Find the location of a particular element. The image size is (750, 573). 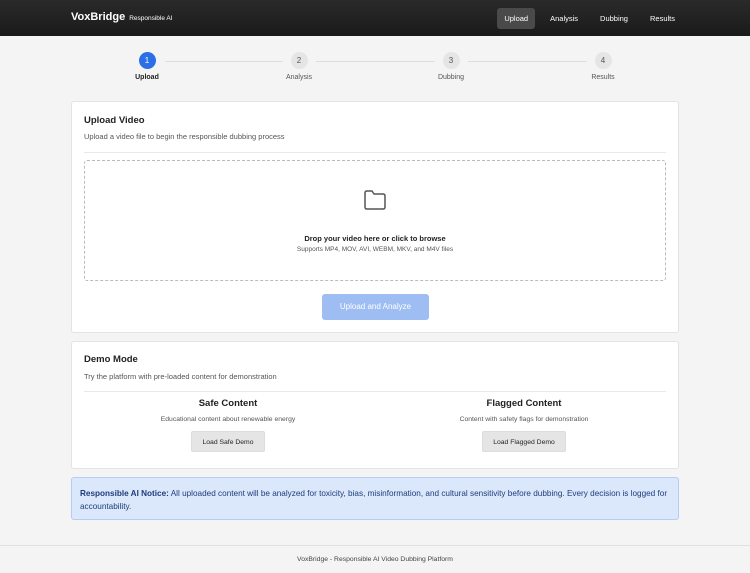

brand-name: VoxBridge is located at coordinates (98, 17).